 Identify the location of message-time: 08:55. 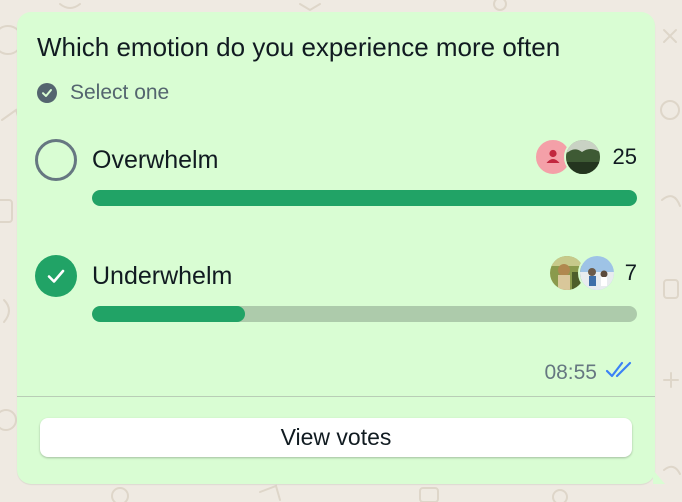
(570, 372).